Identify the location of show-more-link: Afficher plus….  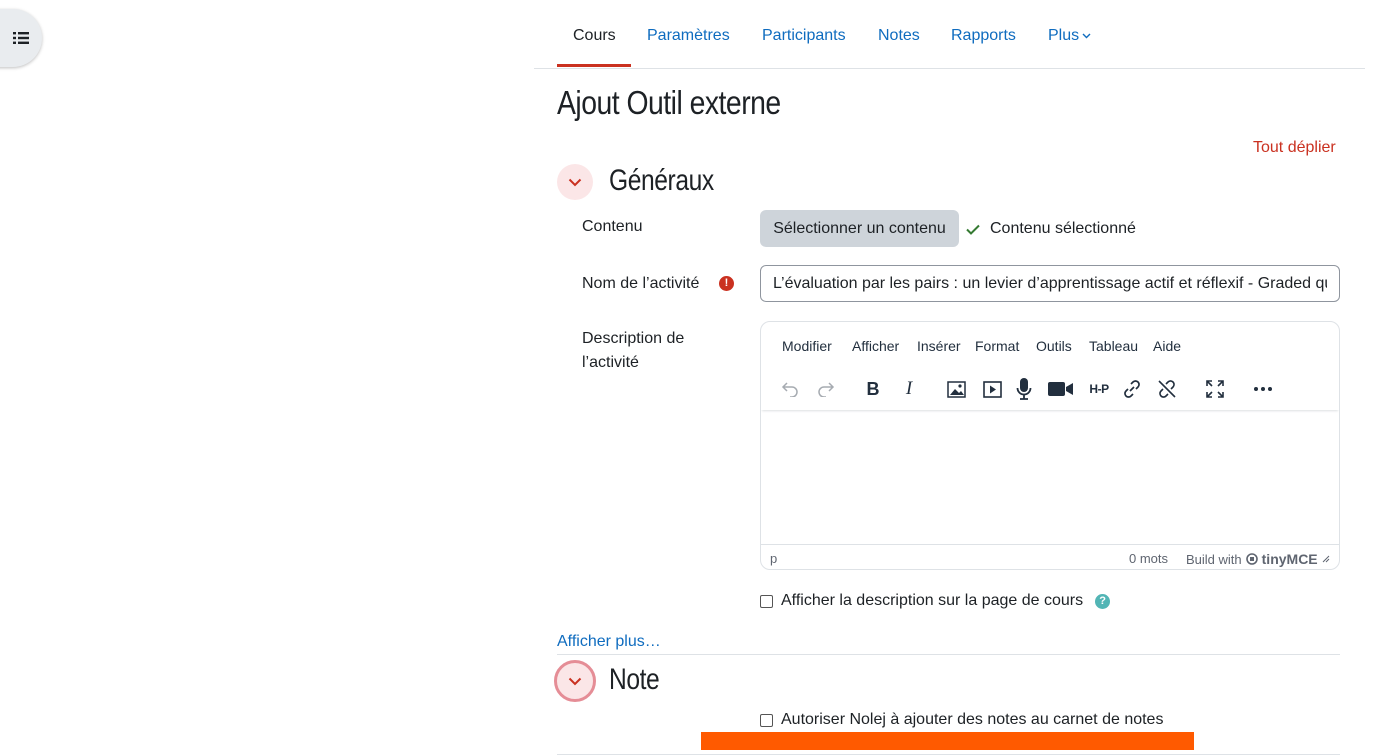
(609, 642).